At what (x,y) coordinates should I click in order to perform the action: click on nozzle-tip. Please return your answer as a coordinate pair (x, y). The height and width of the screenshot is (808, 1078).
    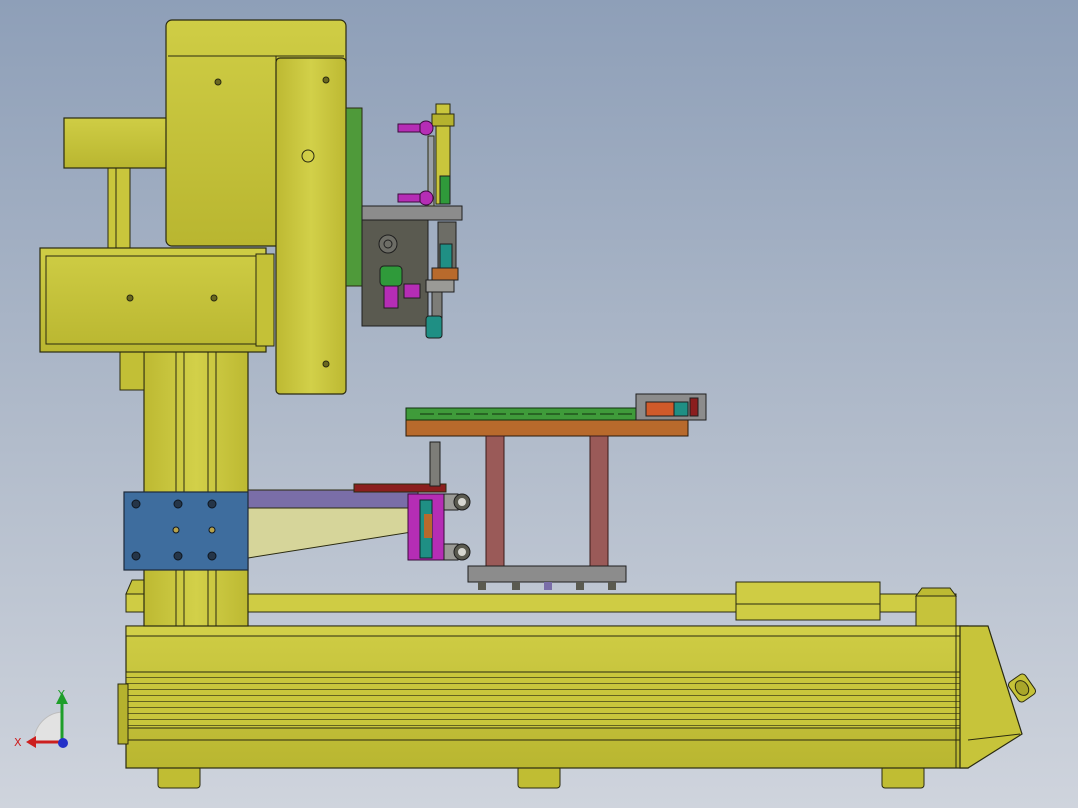
    Looking at the image, I should click on (434, 327).